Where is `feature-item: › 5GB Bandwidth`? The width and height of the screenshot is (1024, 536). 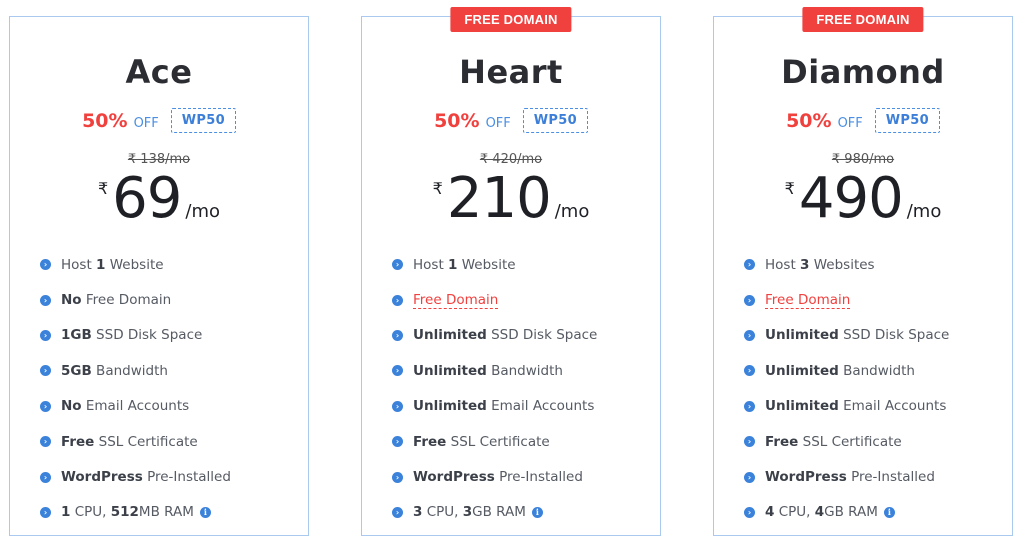 feature-item: › 5GB Bandwidth is located at coordinates (135, 370).